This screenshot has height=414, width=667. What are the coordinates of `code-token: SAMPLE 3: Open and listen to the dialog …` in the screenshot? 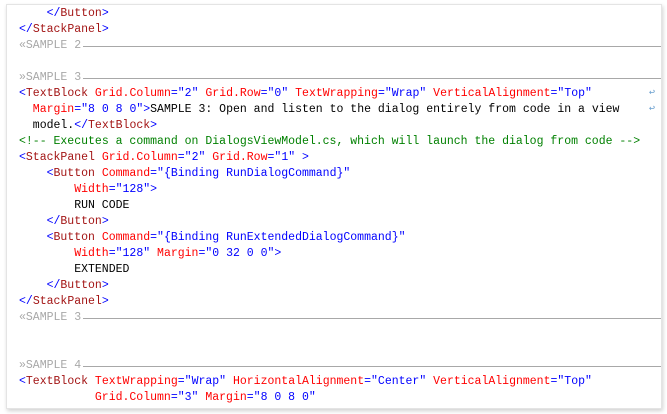 It's located at (385, 109).